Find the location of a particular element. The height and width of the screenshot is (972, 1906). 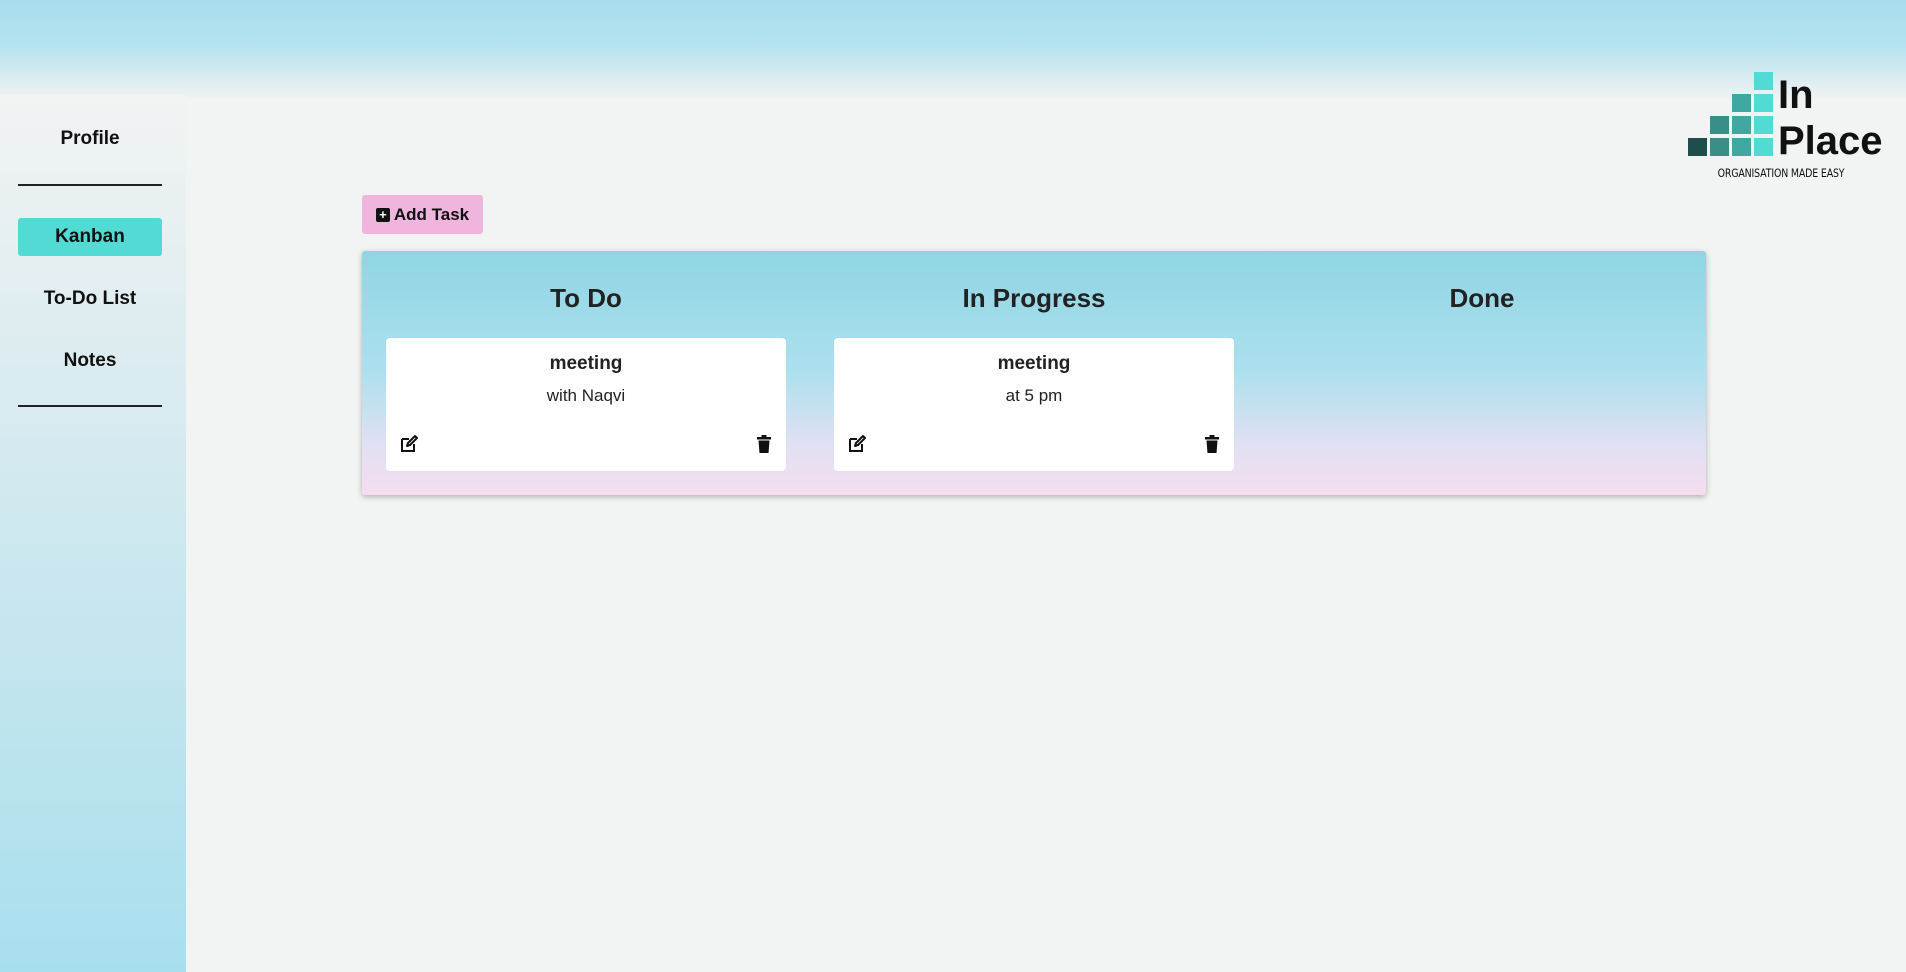

add-task-button: + Add Task is located at coordinates (422, 214).